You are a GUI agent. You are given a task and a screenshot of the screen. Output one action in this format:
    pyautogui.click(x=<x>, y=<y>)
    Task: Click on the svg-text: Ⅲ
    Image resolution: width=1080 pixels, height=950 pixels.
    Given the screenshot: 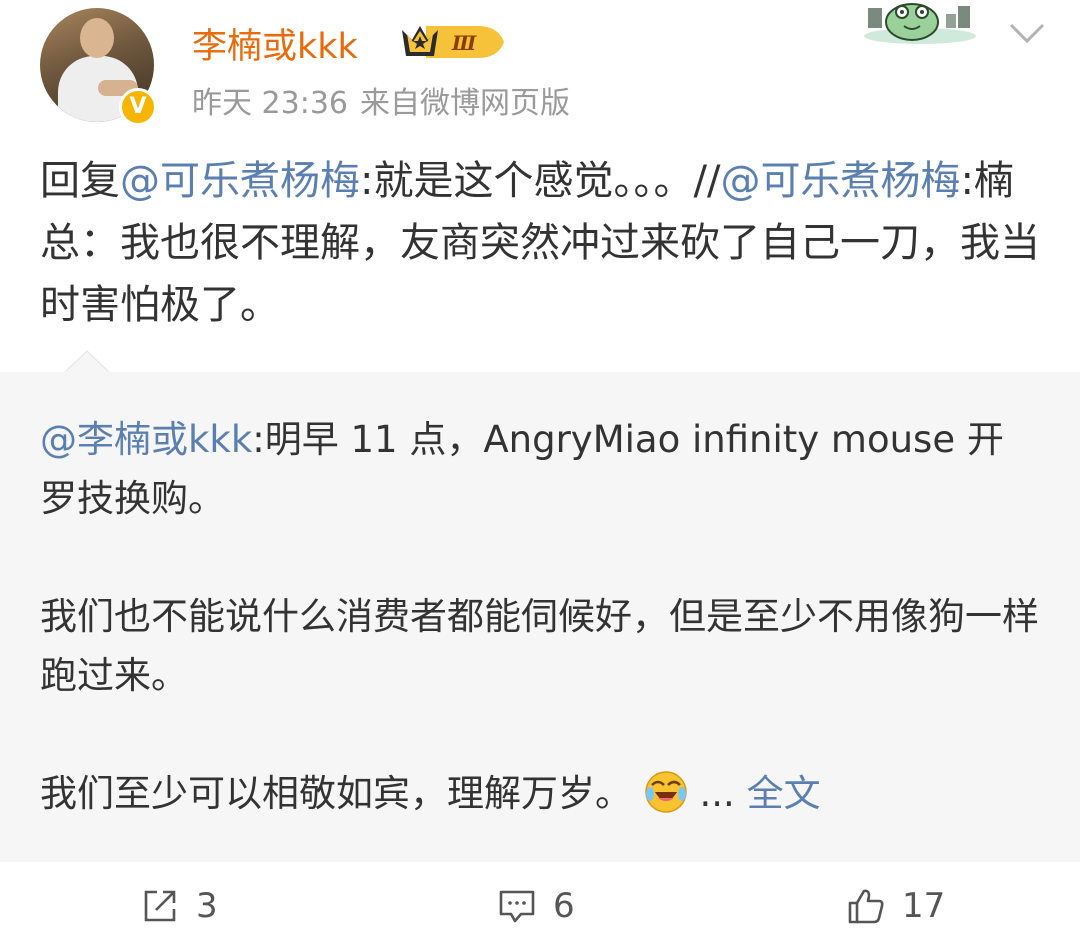 What is the action you would take?
    pyautogui.click(x=464, y=43)
    